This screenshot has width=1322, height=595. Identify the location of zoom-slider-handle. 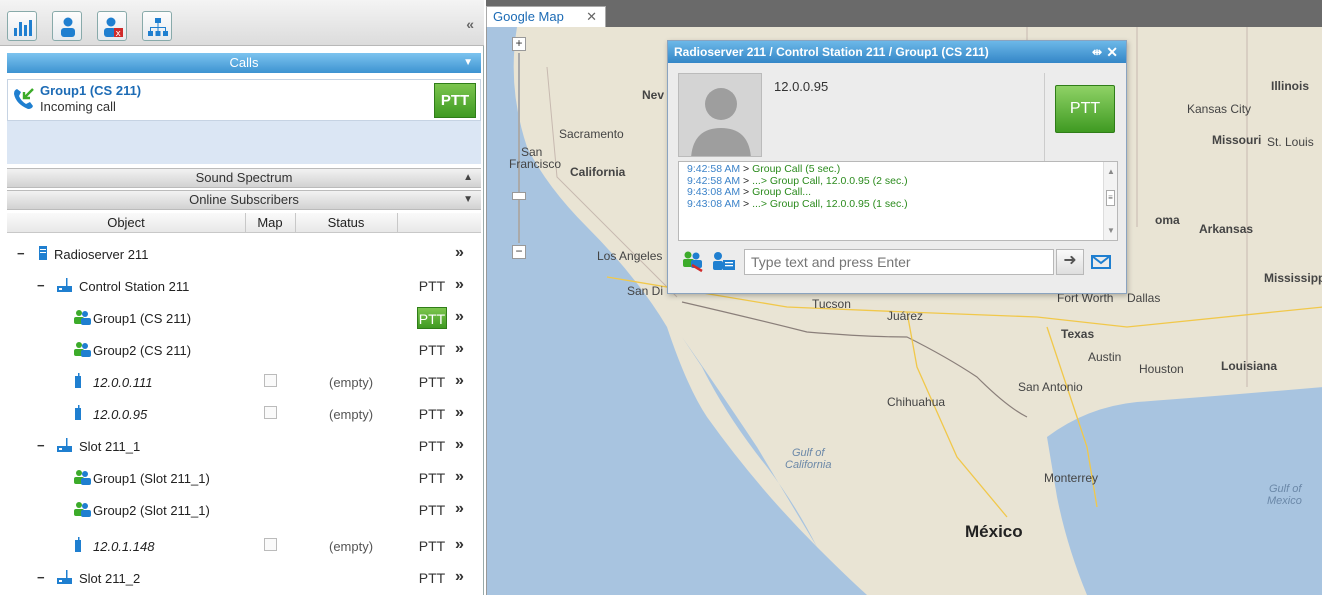
(519, 196).